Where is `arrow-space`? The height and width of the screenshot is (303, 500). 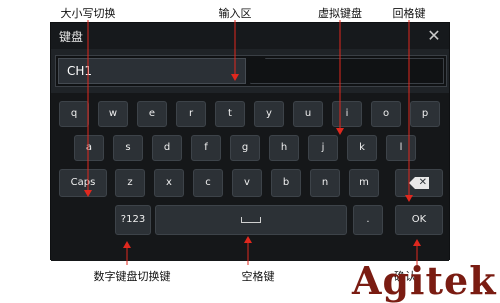
arrow-space is located at coordinates (248, 239).